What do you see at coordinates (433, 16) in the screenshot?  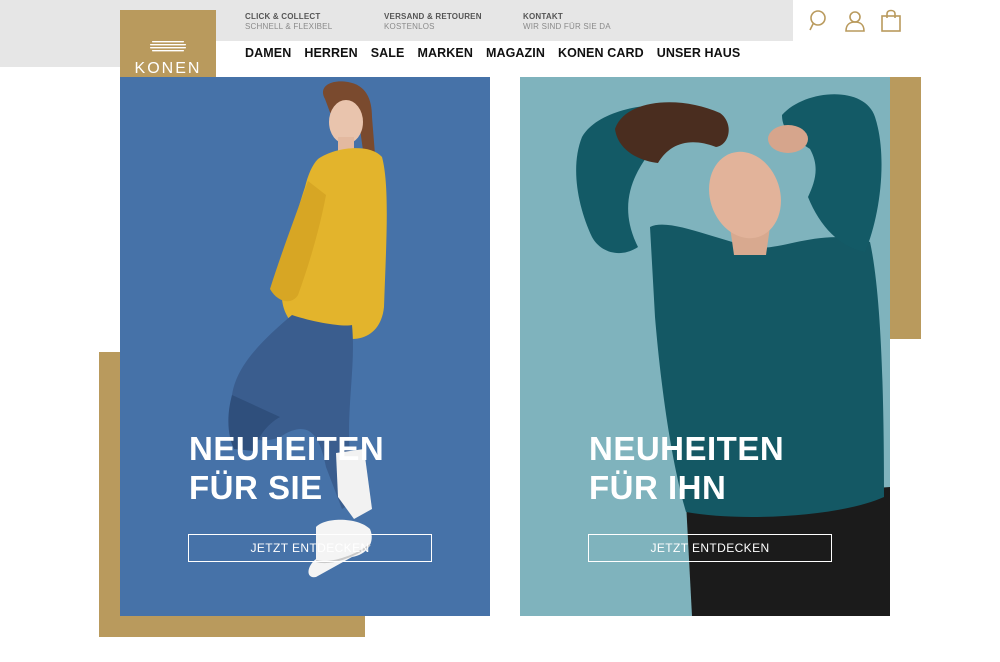 I see `info-title: VERSAND & RETOUREN` at bounding box center [433, 16].